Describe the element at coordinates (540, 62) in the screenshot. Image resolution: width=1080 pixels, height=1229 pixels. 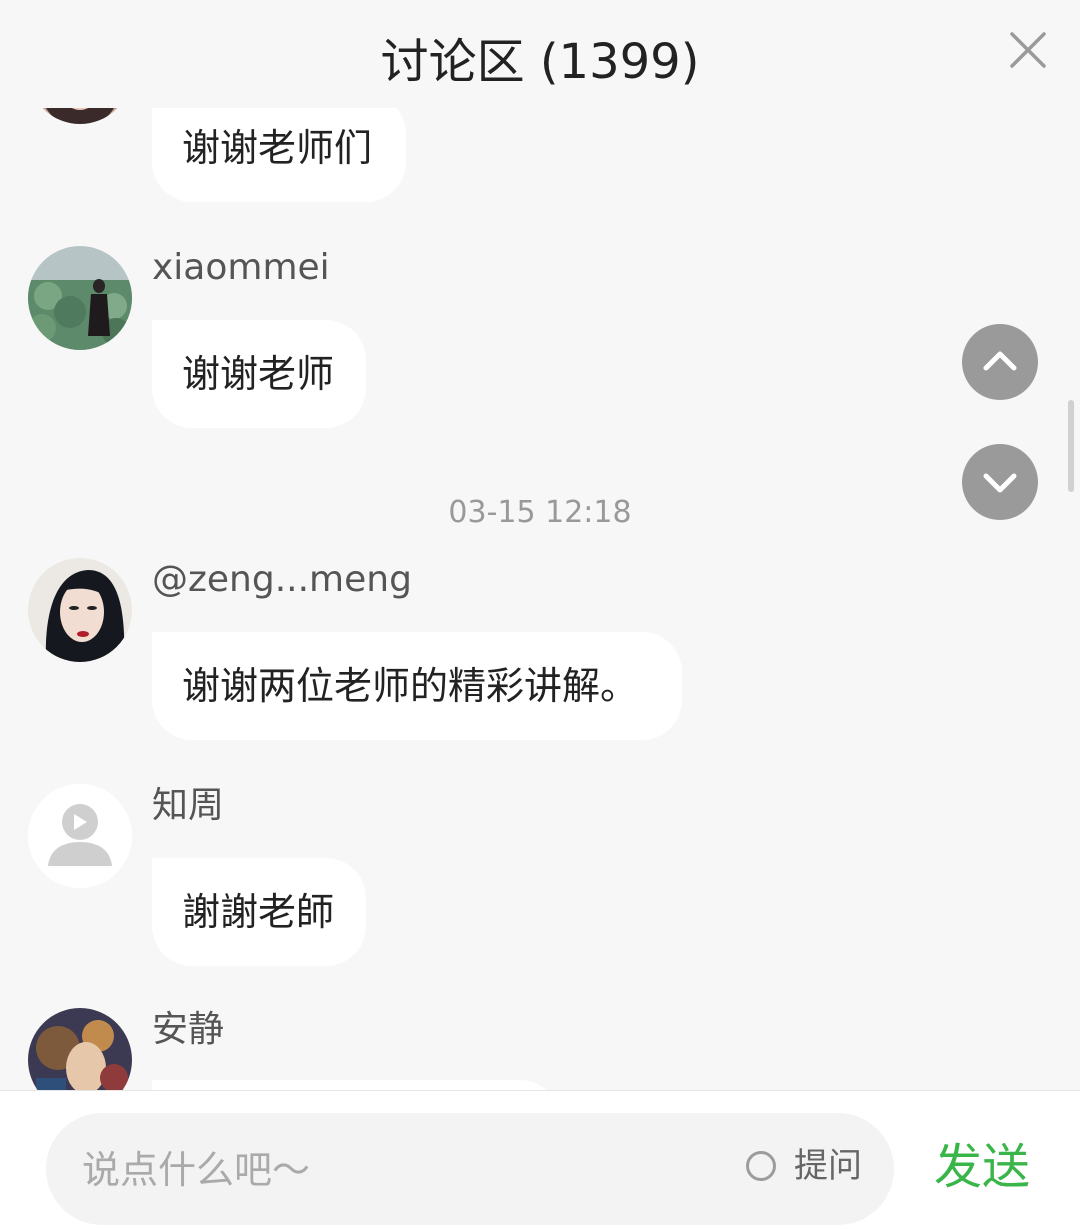
I see `page-title: 讨论区 (1399)` at that location.